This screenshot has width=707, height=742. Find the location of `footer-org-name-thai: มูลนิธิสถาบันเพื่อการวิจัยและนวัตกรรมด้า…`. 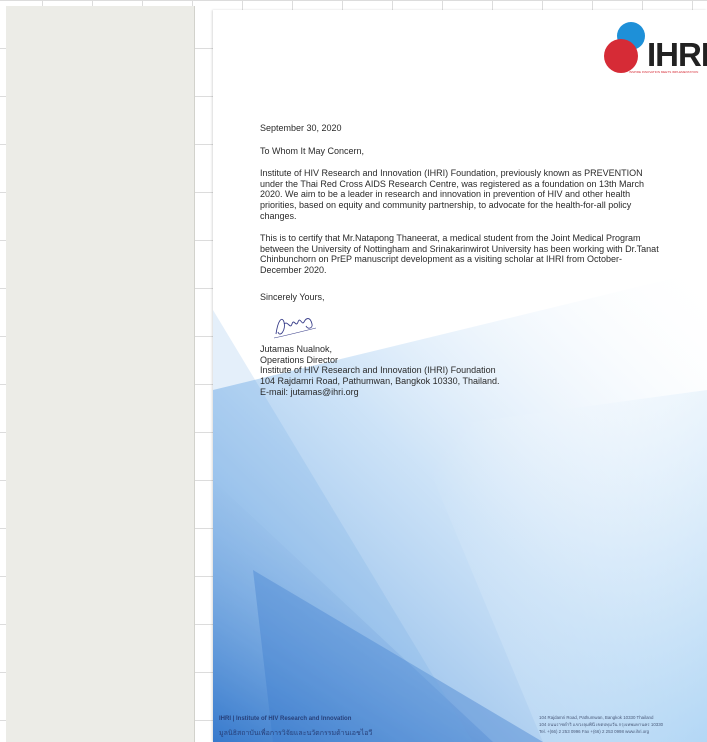

footer-org-name-thai: มูลนิธิสถาบันเพื่อการวิจัยและนวัตกรรมด้า… is located at coordinates (296, 733).